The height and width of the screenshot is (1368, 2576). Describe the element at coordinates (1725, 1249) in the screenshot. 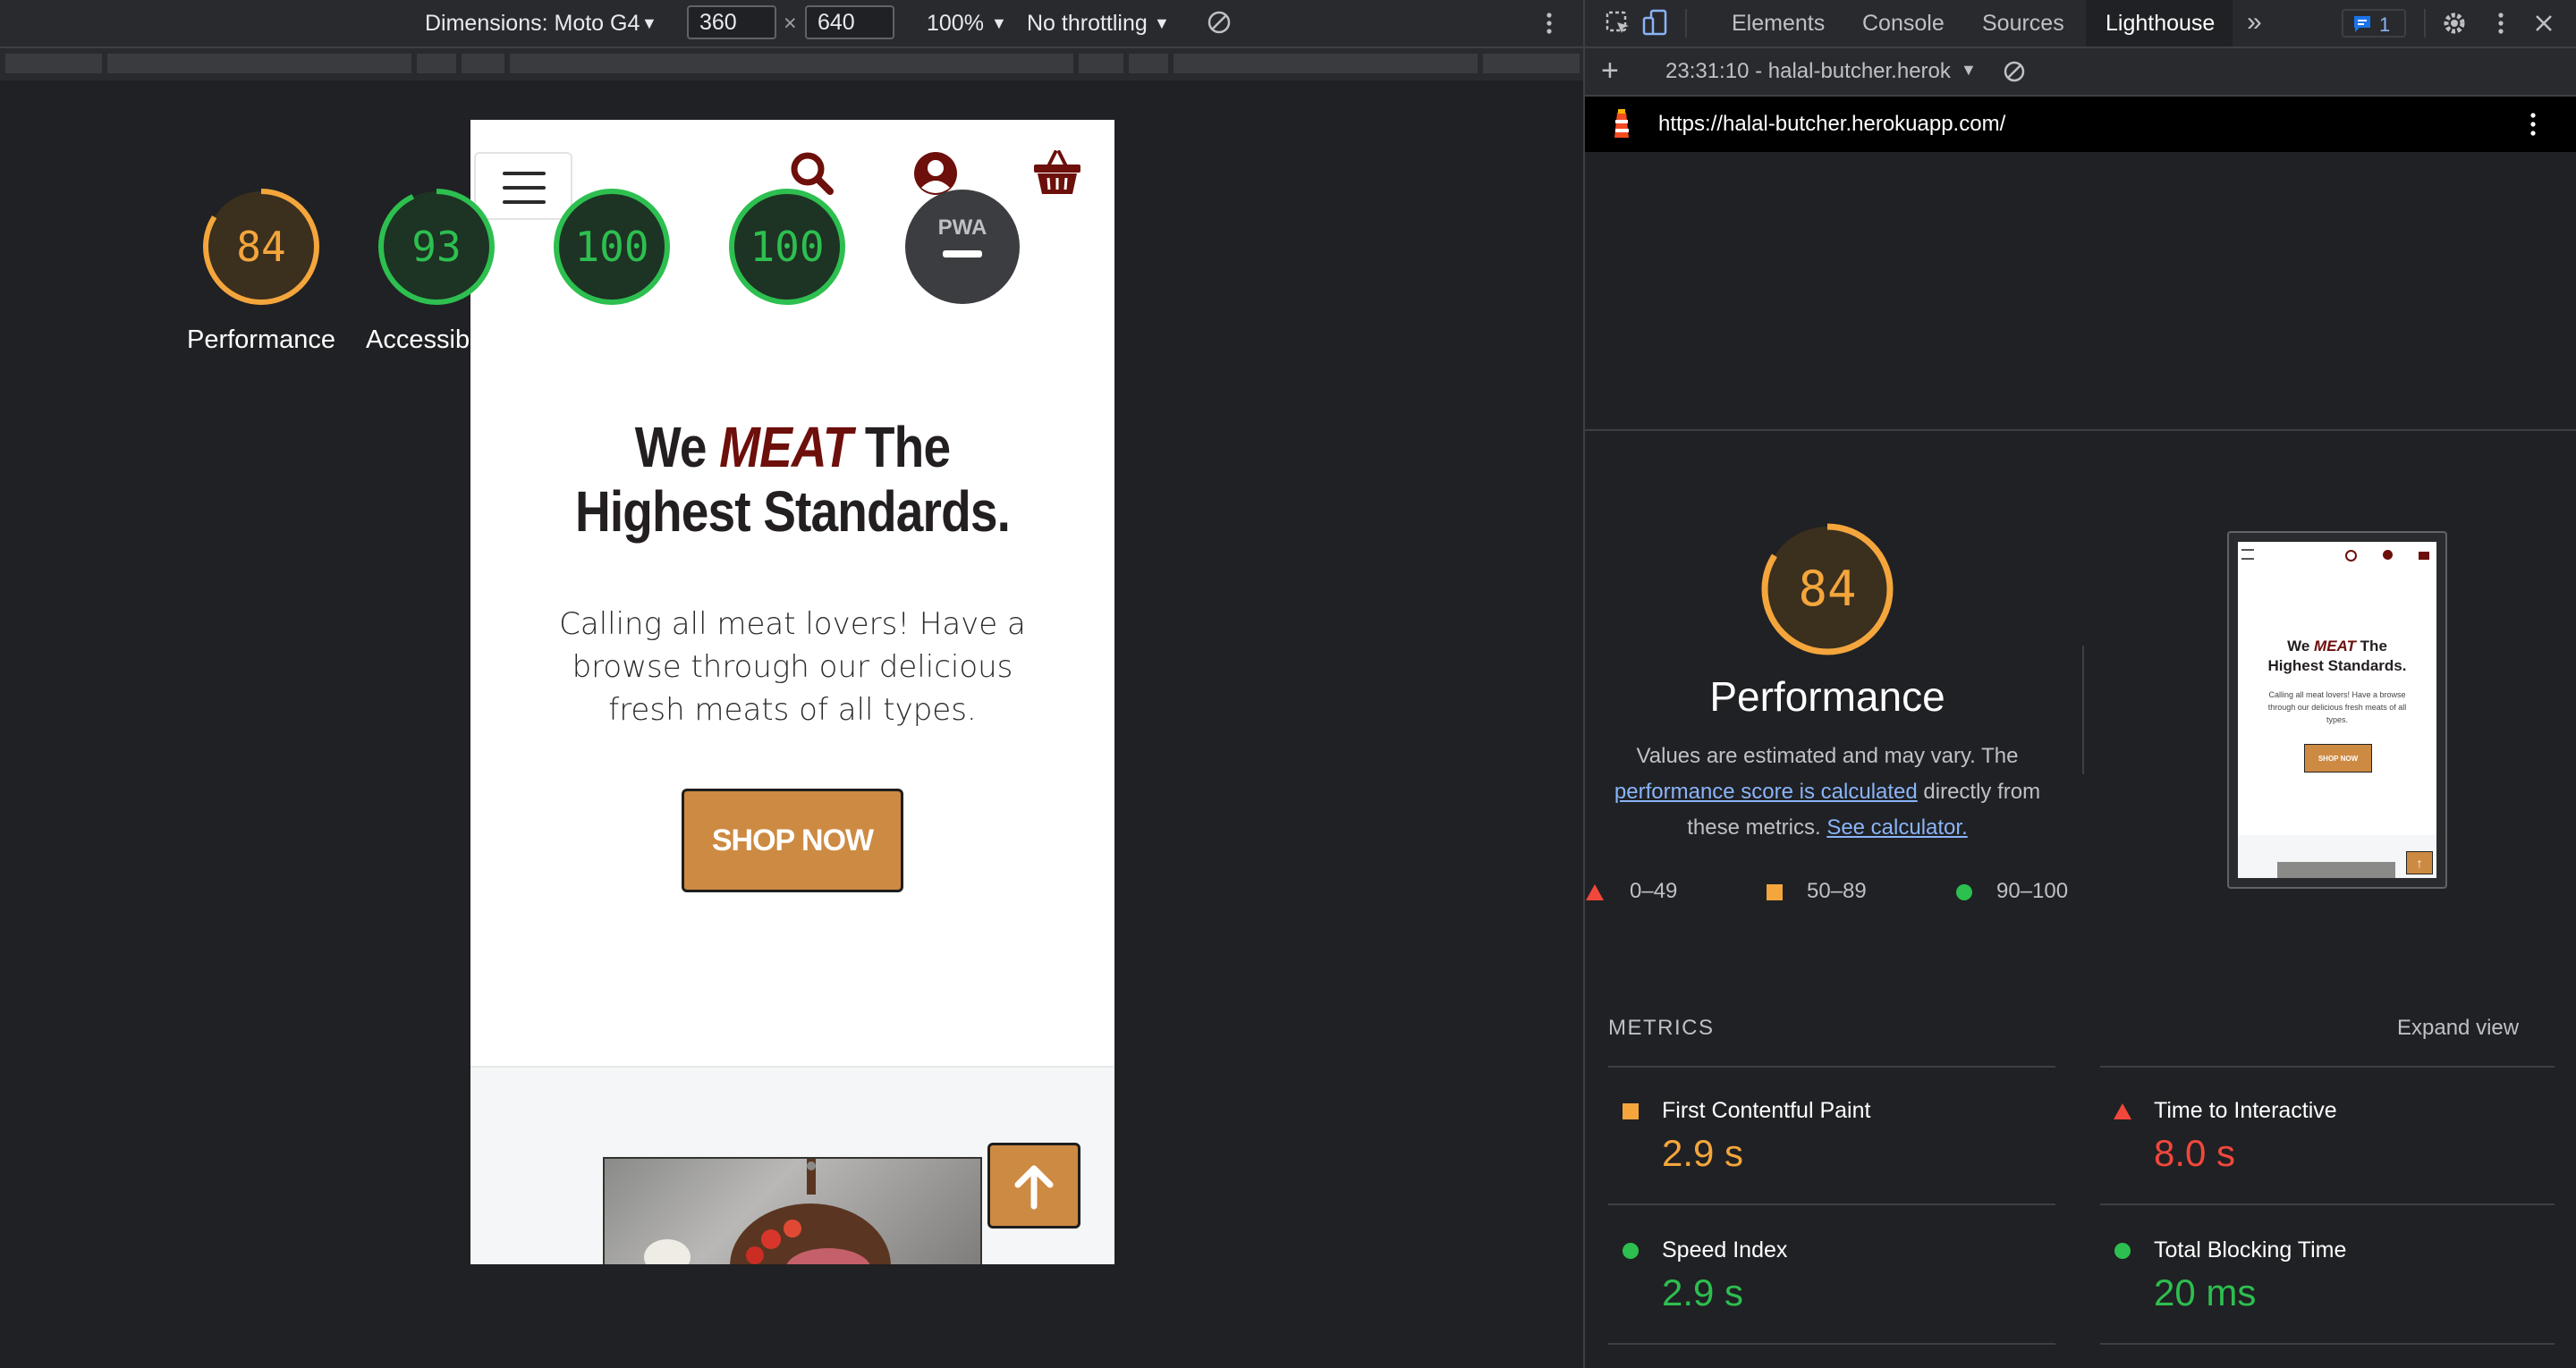

I see `metric-title: Speed Index` at that location.